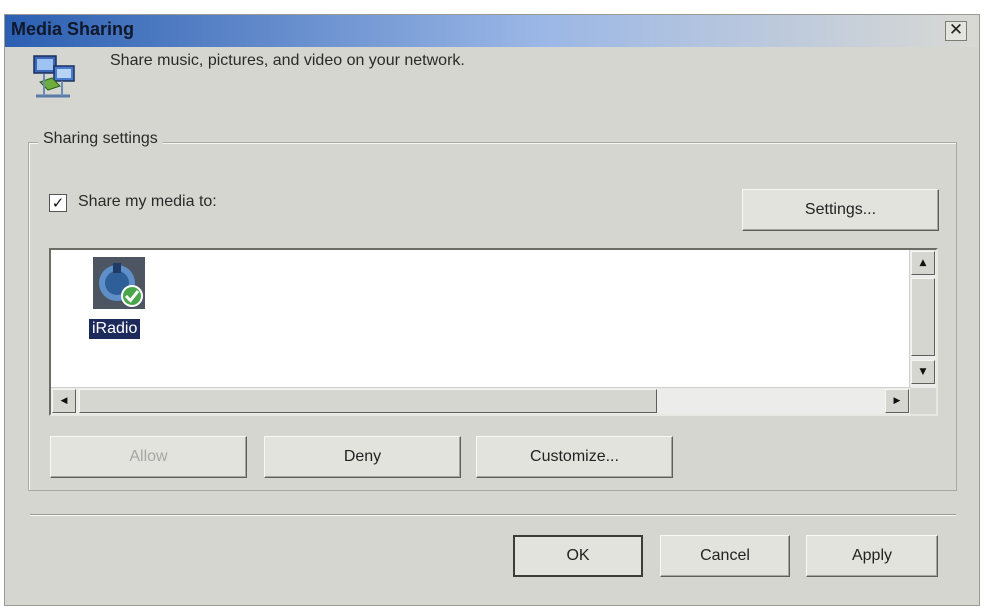 The width and height of the screenshot is (984, 614). Describe the element at coordinates (492, 31) in the screenshot. I see `title-bar: Media Sharing ✕` at that location.